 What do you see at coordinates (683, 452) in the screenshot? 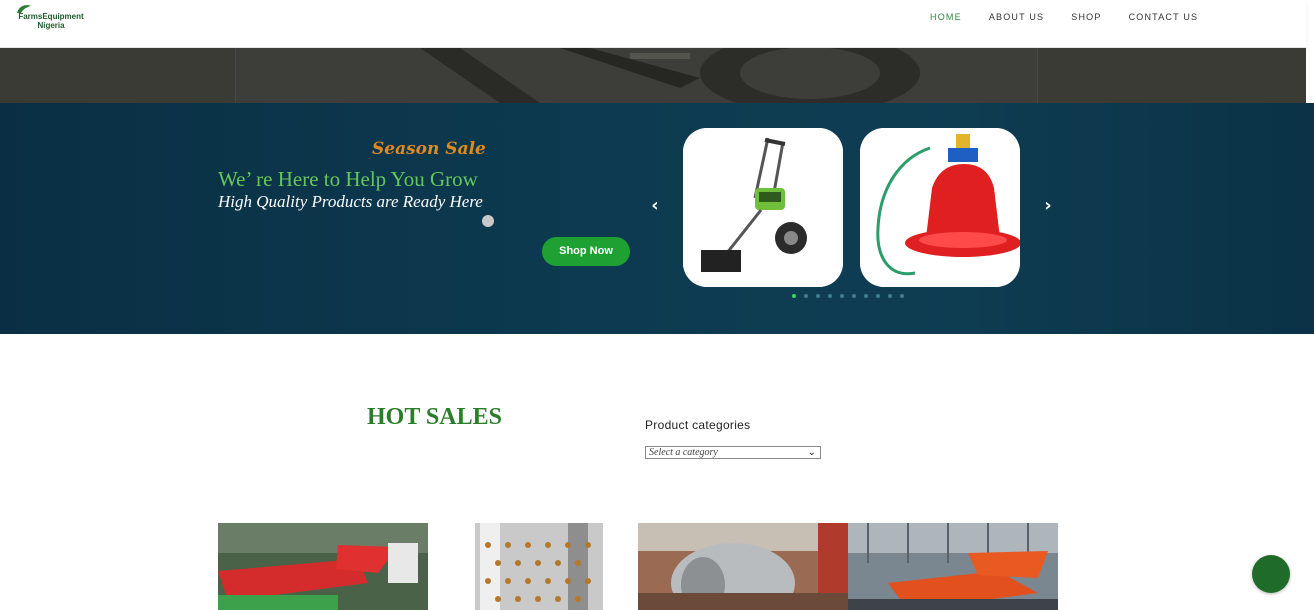
I see `category-select-value: Select a category` at bounding box center [683, 452].